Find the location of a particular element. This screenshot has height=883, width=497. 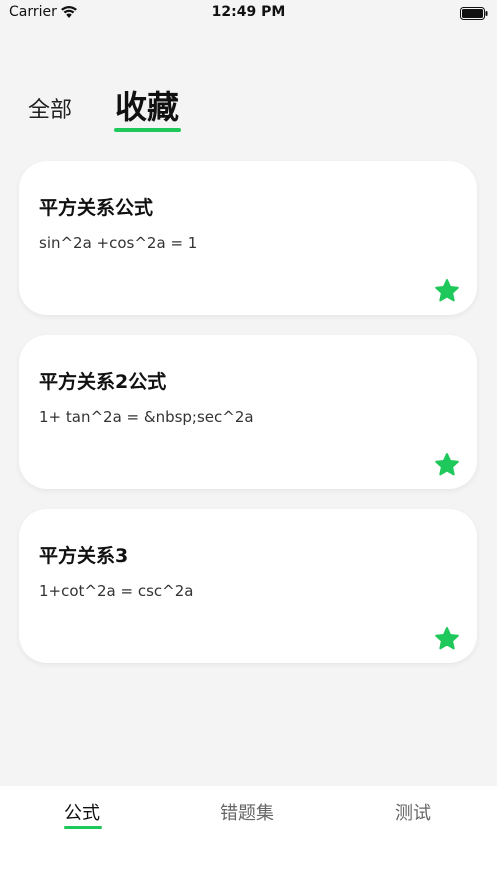

active-nav-indicator is located at coordinates (83, 827).